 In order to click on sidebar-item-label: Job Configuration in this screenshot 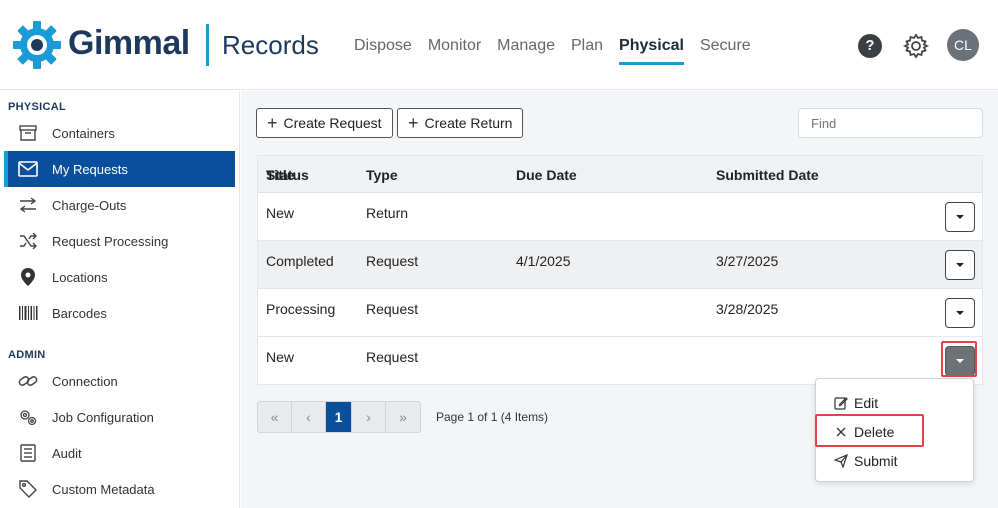, I will do `click(103, 417)`.